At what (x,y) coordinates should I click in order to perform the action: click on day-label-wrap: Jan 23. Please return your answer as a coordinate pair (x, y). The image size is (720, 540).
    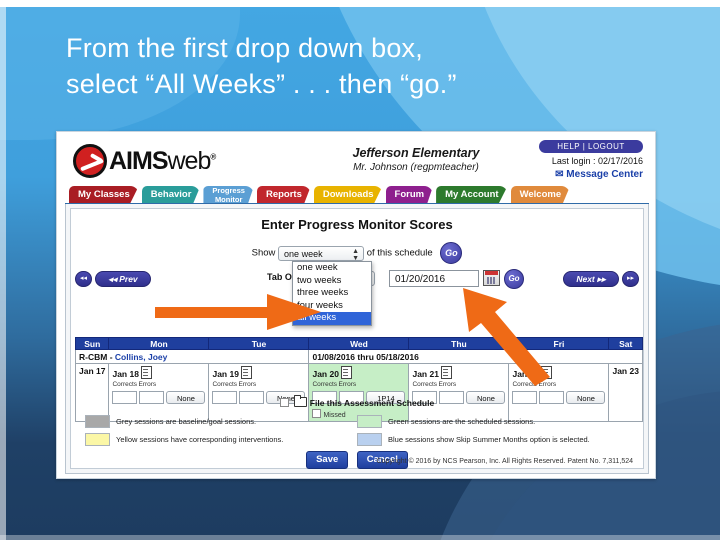
    Looking at the image, I should click on (625, 371).